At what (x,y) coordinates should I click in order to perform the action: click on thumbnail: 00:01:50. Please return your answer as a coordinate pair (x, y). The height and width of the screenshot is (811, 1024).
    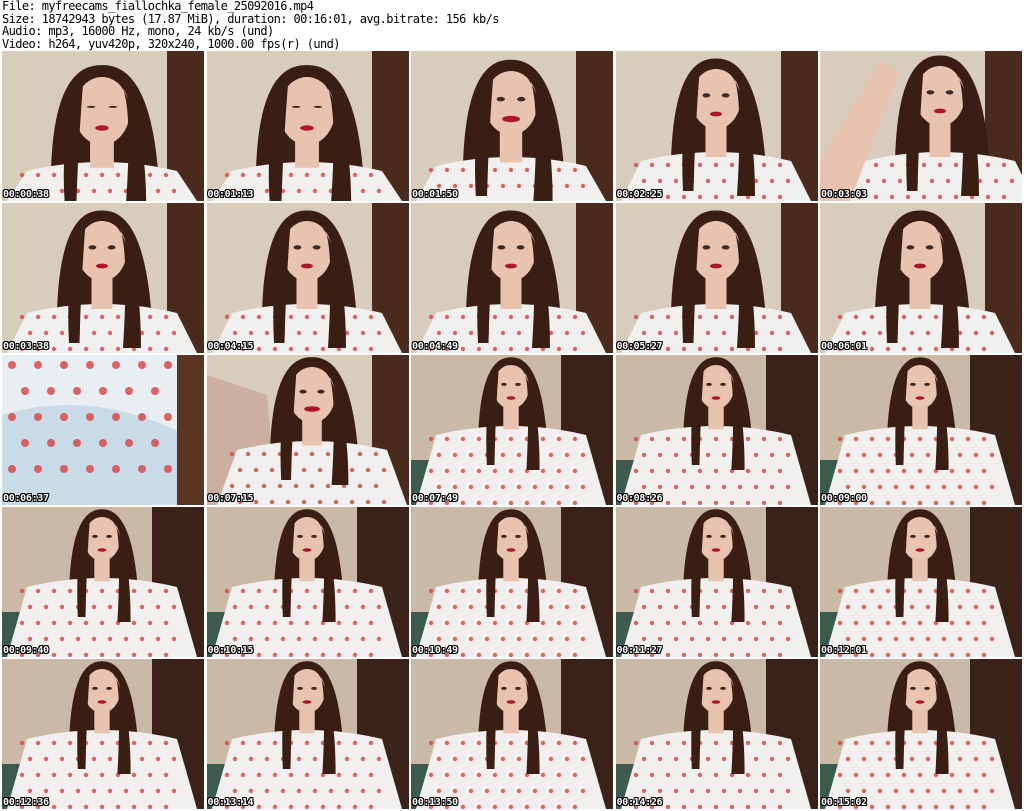
    Looking at the image, I should click on (512, 126).